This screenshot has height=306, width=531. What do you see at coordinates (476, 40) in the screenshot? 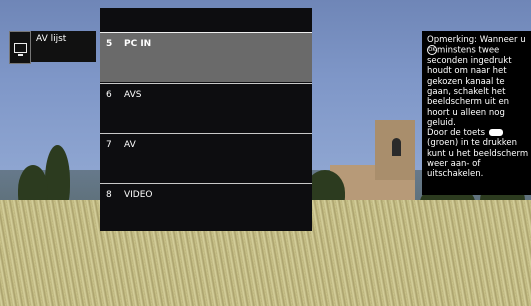
I see `info-text: Opmerking: Wanneer u` at bounding box center [476, 40].